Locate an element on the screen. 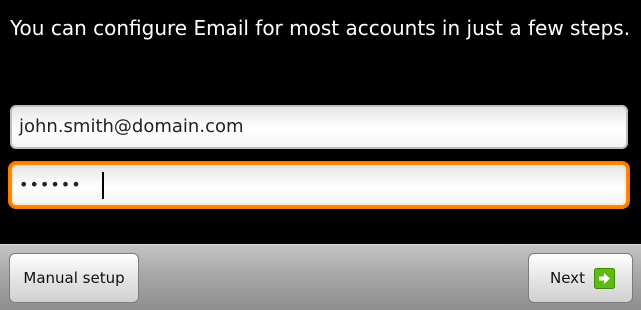  password-value: •••••• is located at coordinates (50, 184).